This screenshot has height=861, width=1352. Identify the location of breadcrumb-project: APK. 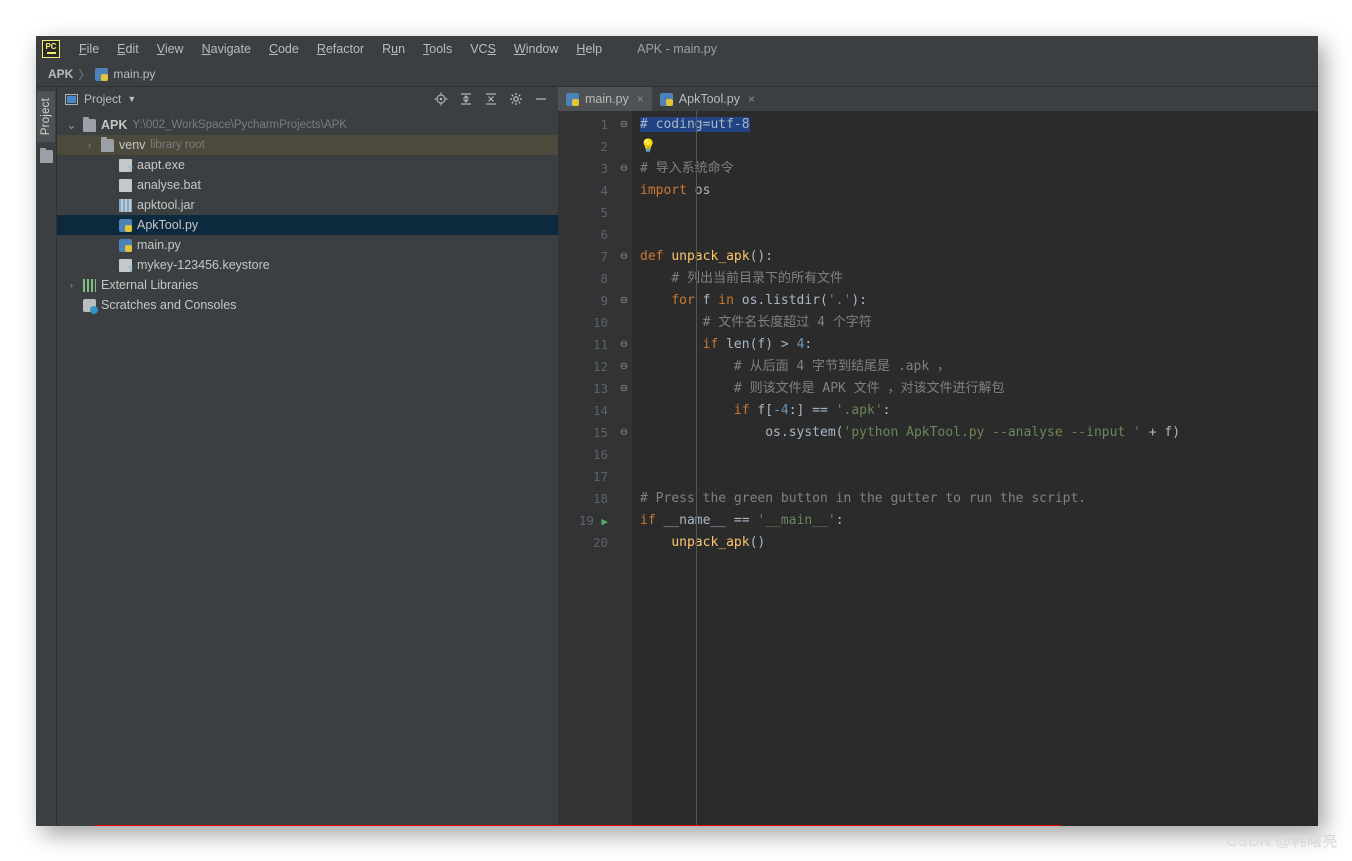
(60, 74).